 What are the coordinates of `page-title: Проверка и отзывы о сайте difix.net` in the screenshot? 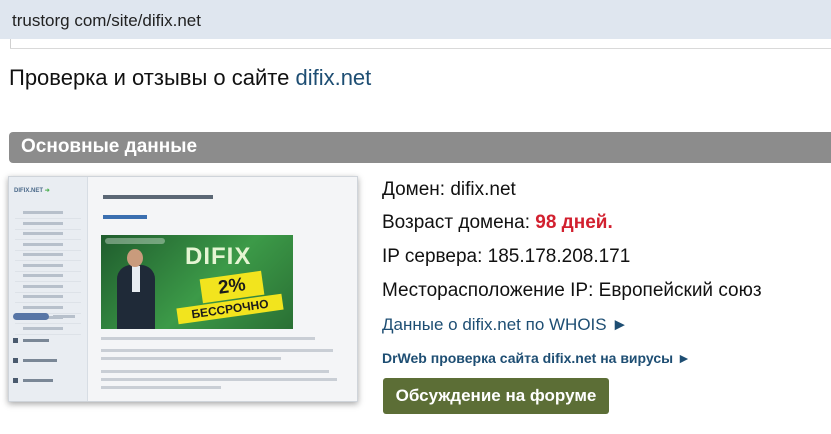 It's located at (190, 78).